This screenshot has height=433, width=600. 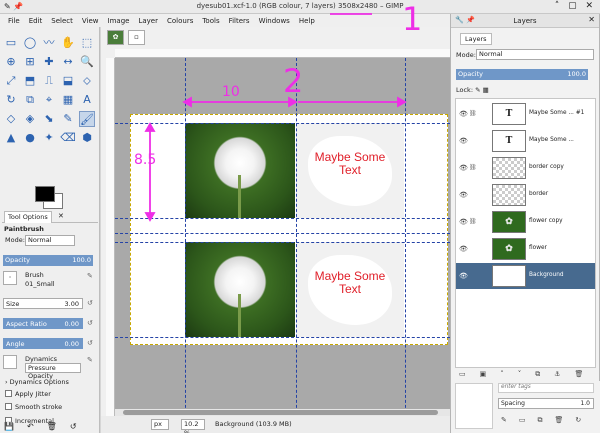 What do you see at coordinates (486, 90) in the screenshot?
I see `lock-alpha-icon: ▦` at bounding box center [486, 90].